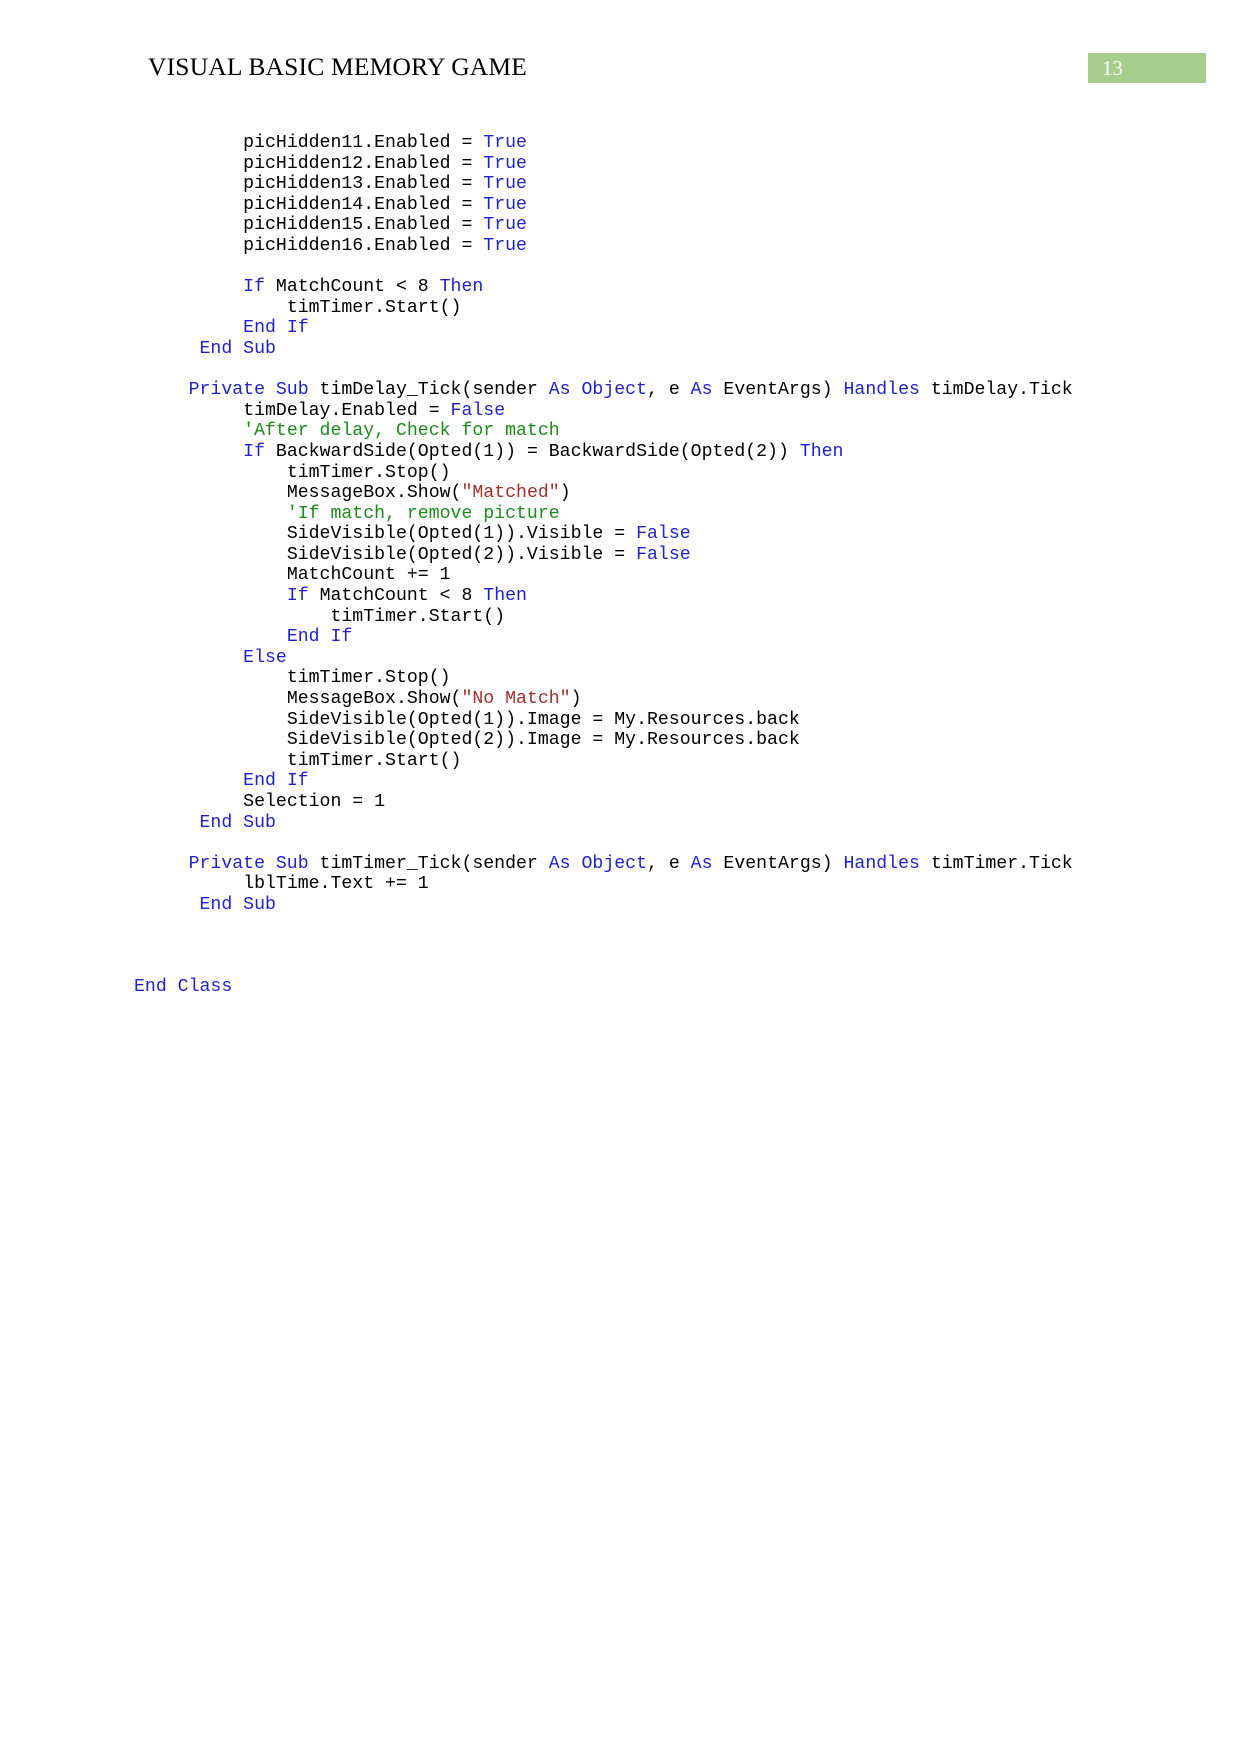  Describe the element at coordinates (881, 390) in the screenshot. I see `code-token-kw: Handles` at that location.